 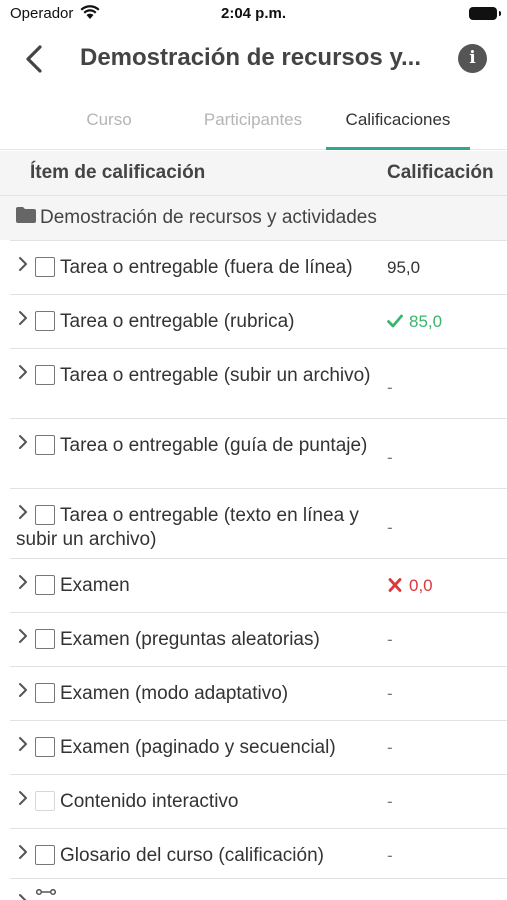 I want to click on tab-grades: Calificaciones, so click(x=398, y=121).